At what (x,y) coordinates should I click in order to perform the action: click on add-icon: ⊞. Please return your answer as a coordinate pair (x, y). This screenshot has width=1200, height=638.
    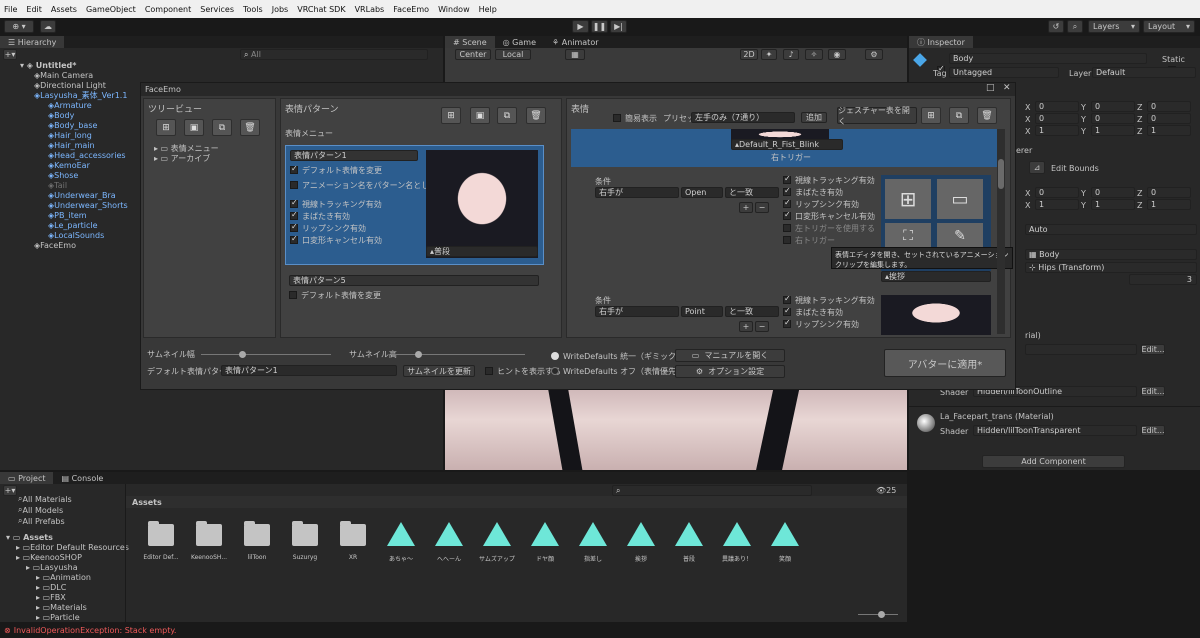
    Looking at the image, I should click on (931, 115).